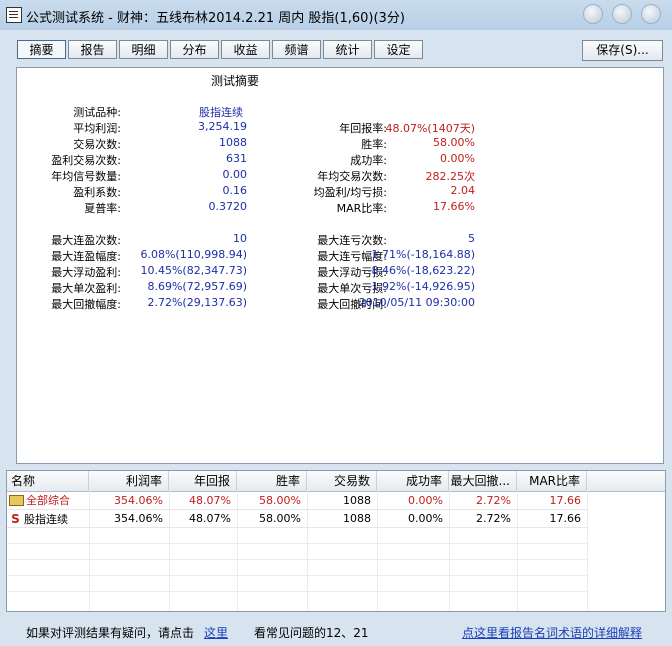  Describe the element at coordinates (222, 126) in the screenshot. I see `value-avg-profit: 3,254.19` at that location.